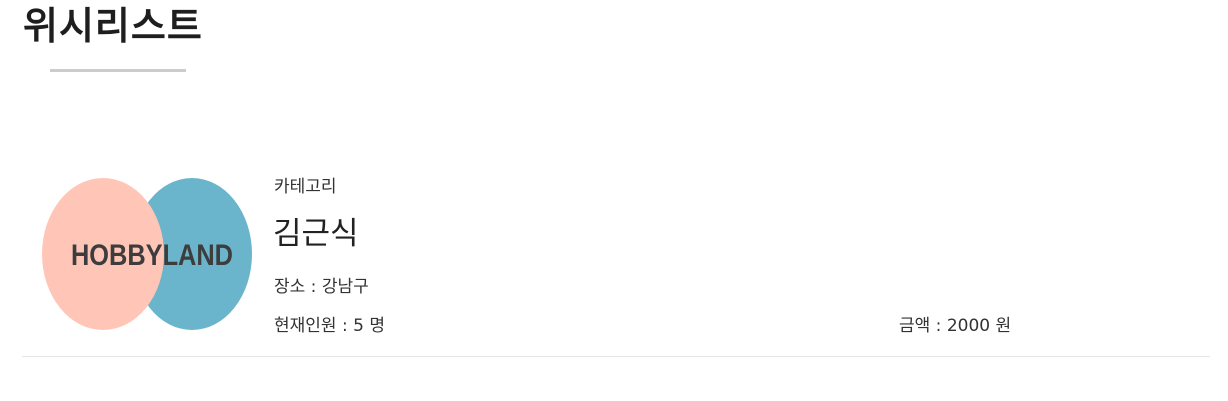  What do you see at coordinates (152, 255) in the screenshot?
I see `logo-text: HOBBYLAND` at bounding box center [152, 255].